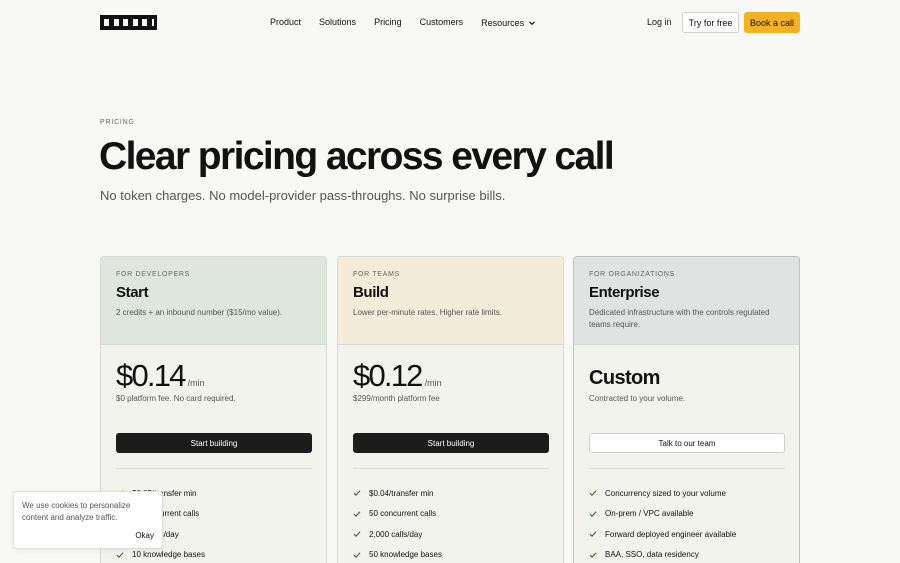  What do you see at coordinates (503, 23) in the screenshot?
I see `nav-resources-label: Resources` at bounding box center [503, 23].